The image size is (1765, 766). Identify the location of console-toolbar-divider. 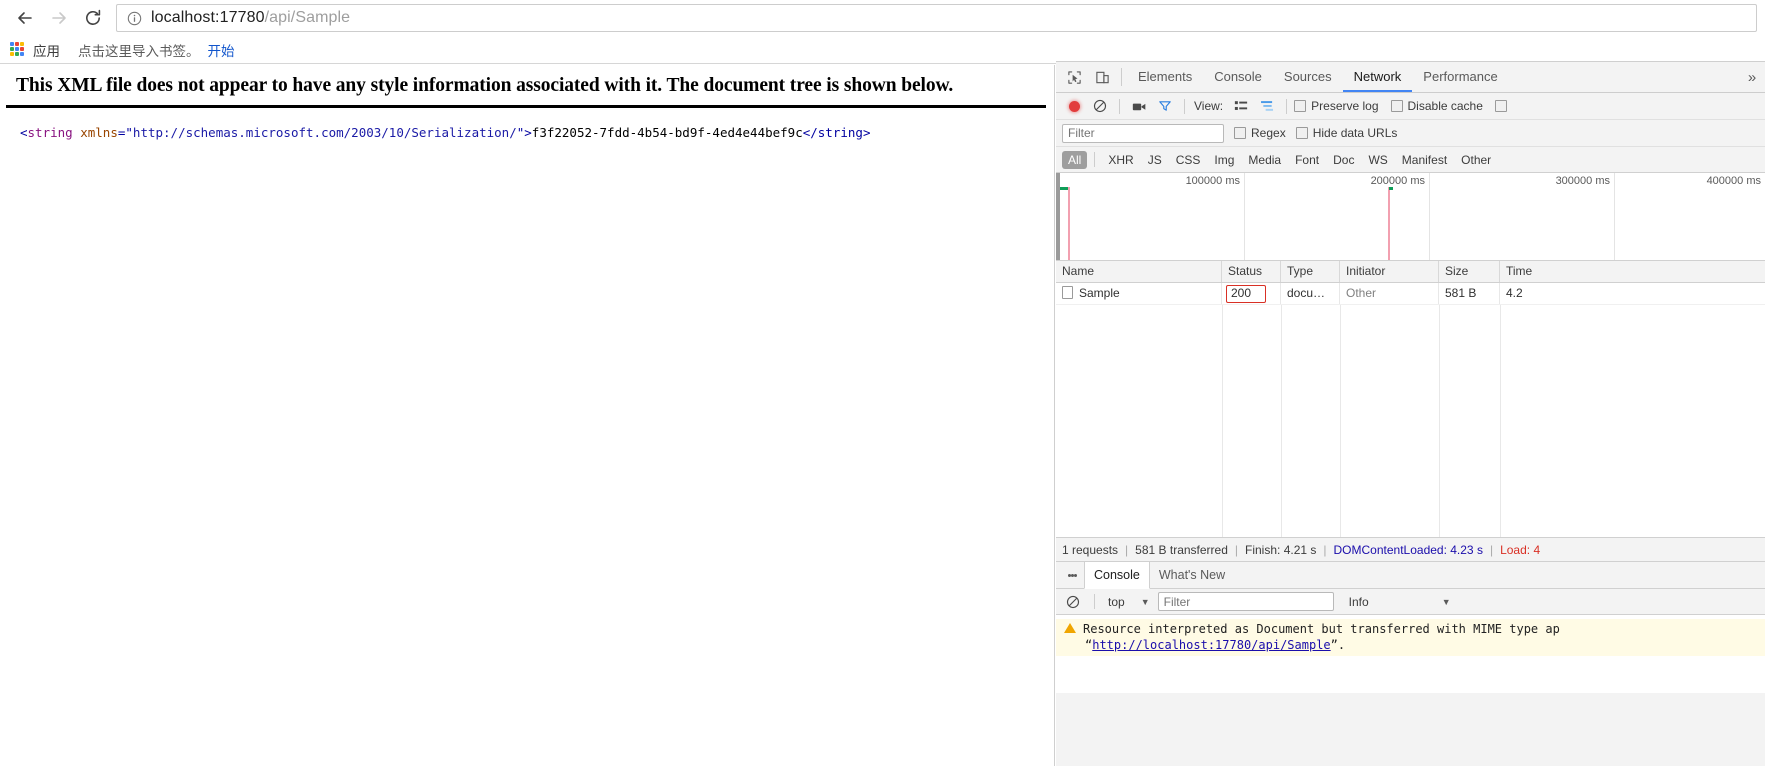
(1094, 601).